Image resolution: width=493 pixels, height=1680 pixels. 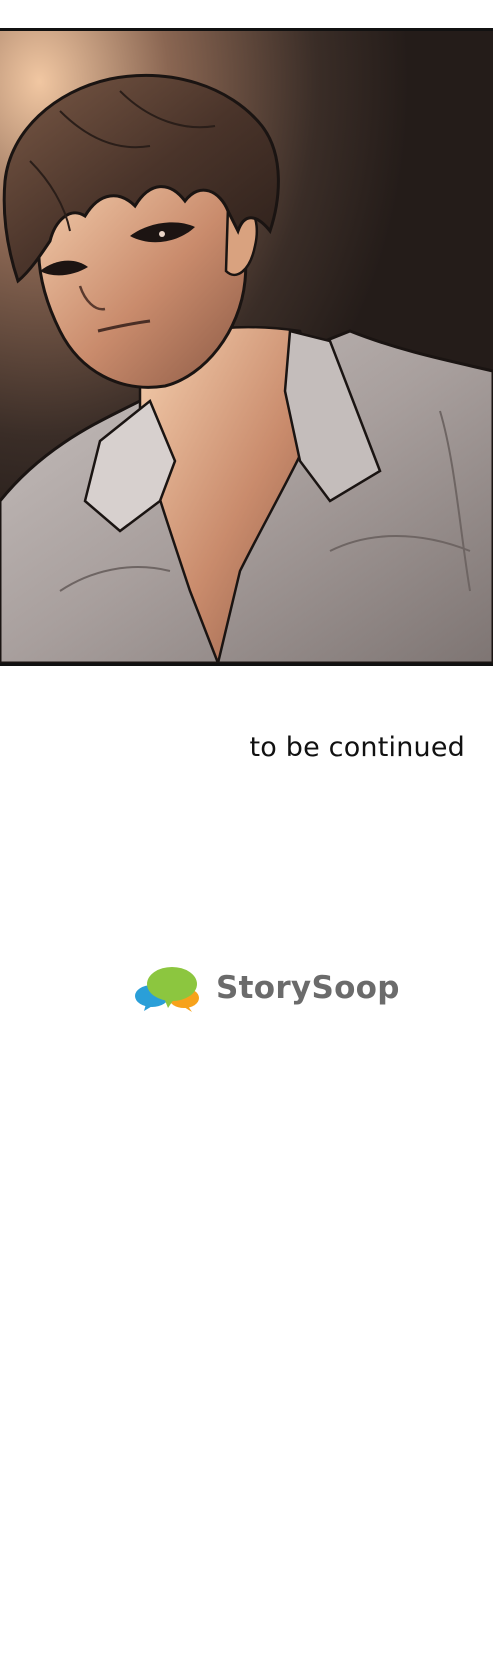 I want to click on right-eye-highlight, so click(x=162, y=234).